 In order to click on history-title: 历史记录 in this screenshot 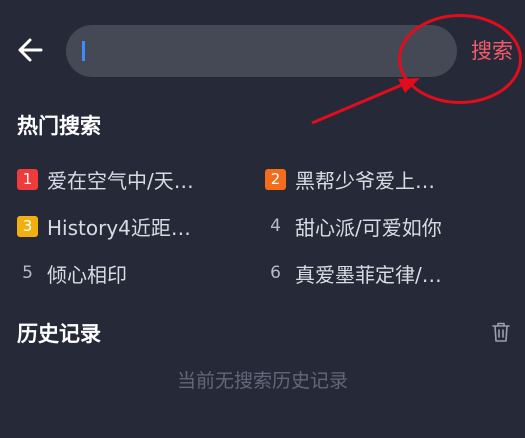, I will do `click(59, 334)`.